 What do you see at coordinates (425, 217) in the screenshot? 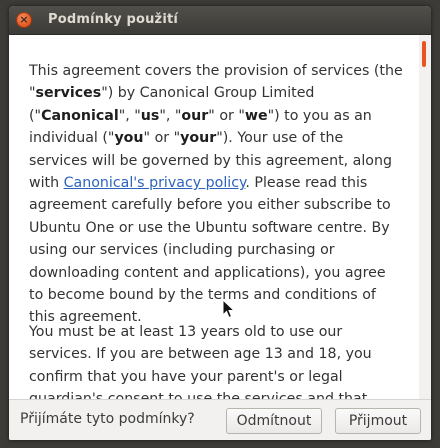
I see `scrollbar` at bounding box center [425, 217].